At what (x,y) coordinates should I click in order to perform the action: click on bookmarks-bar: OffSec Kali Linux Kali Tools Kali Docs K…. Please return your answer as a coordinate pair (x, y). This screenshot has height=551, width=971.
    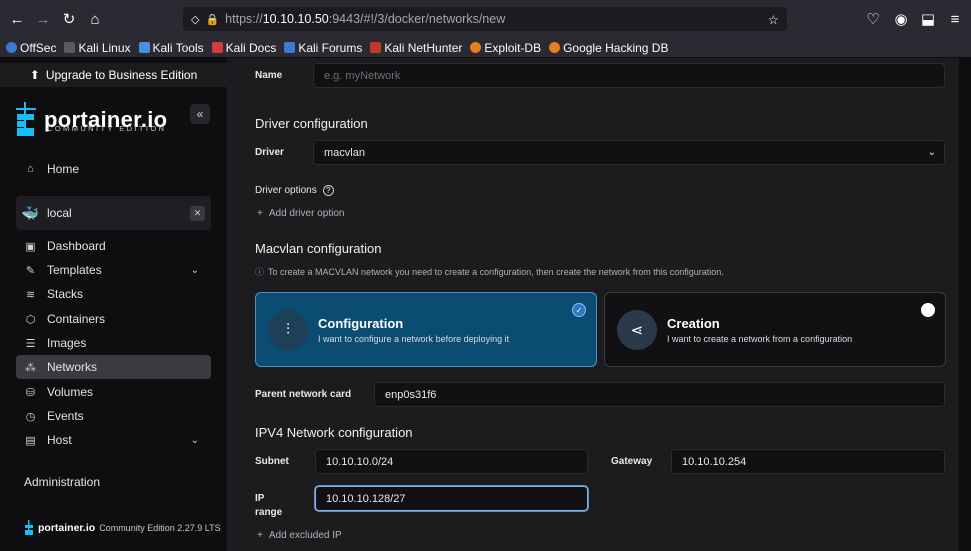
    Looking at the image, I should click on (485, 48).